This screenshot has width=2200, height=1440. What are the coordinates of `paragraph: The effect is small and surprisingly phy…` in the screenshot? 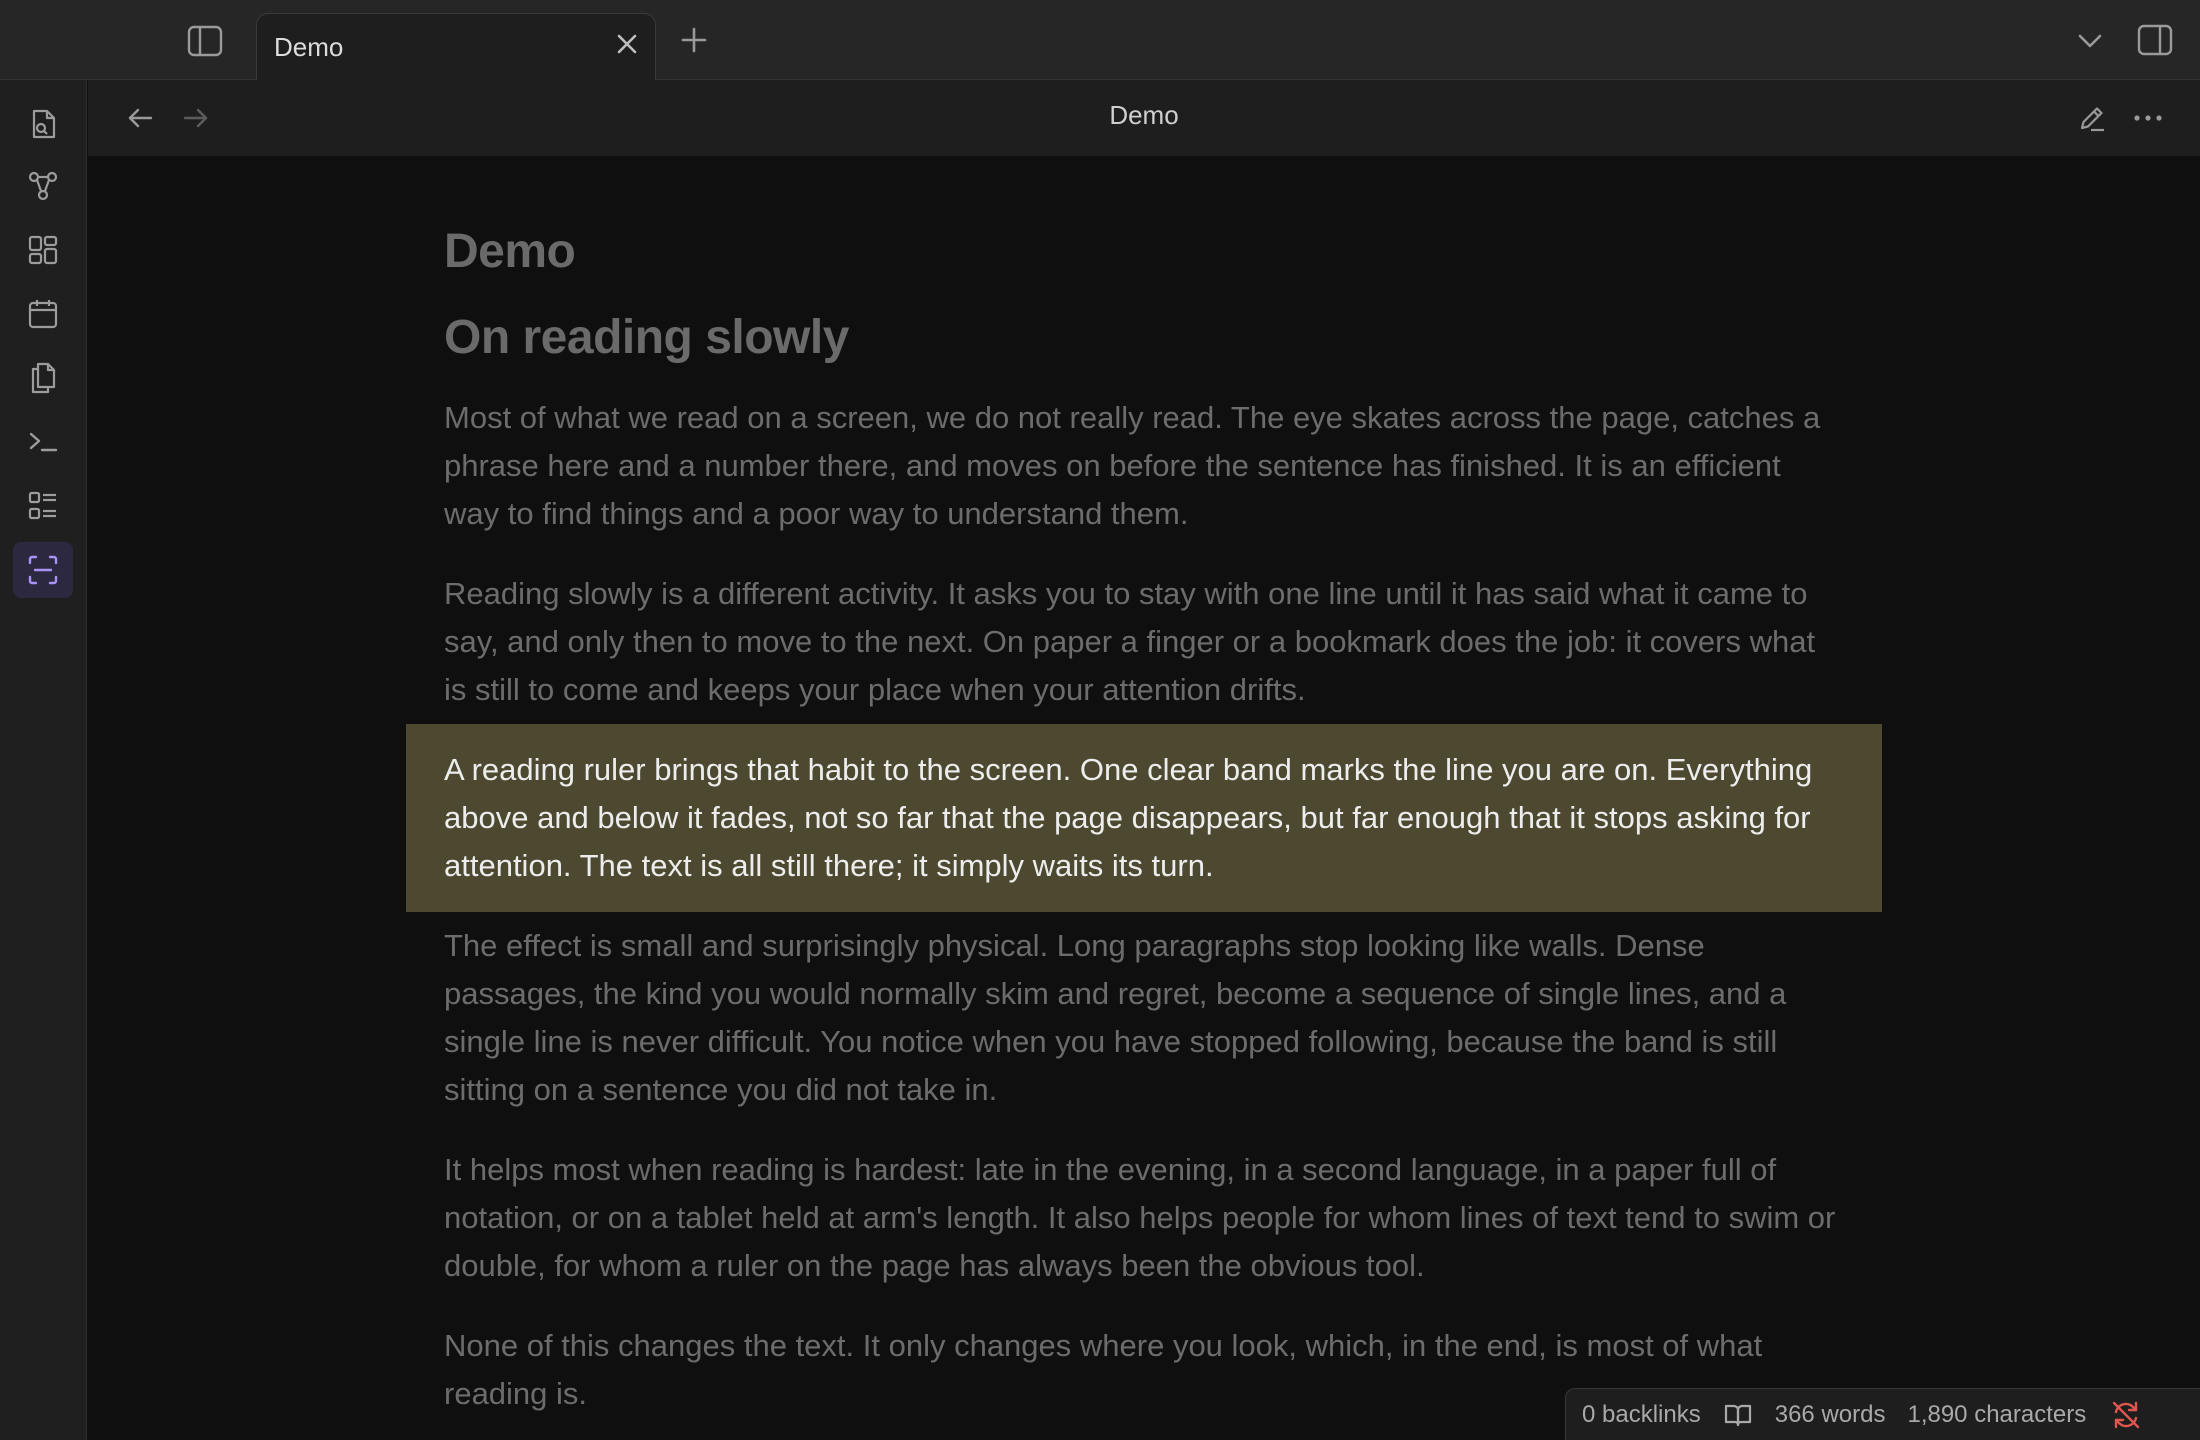 It's located at (1115, 1017).